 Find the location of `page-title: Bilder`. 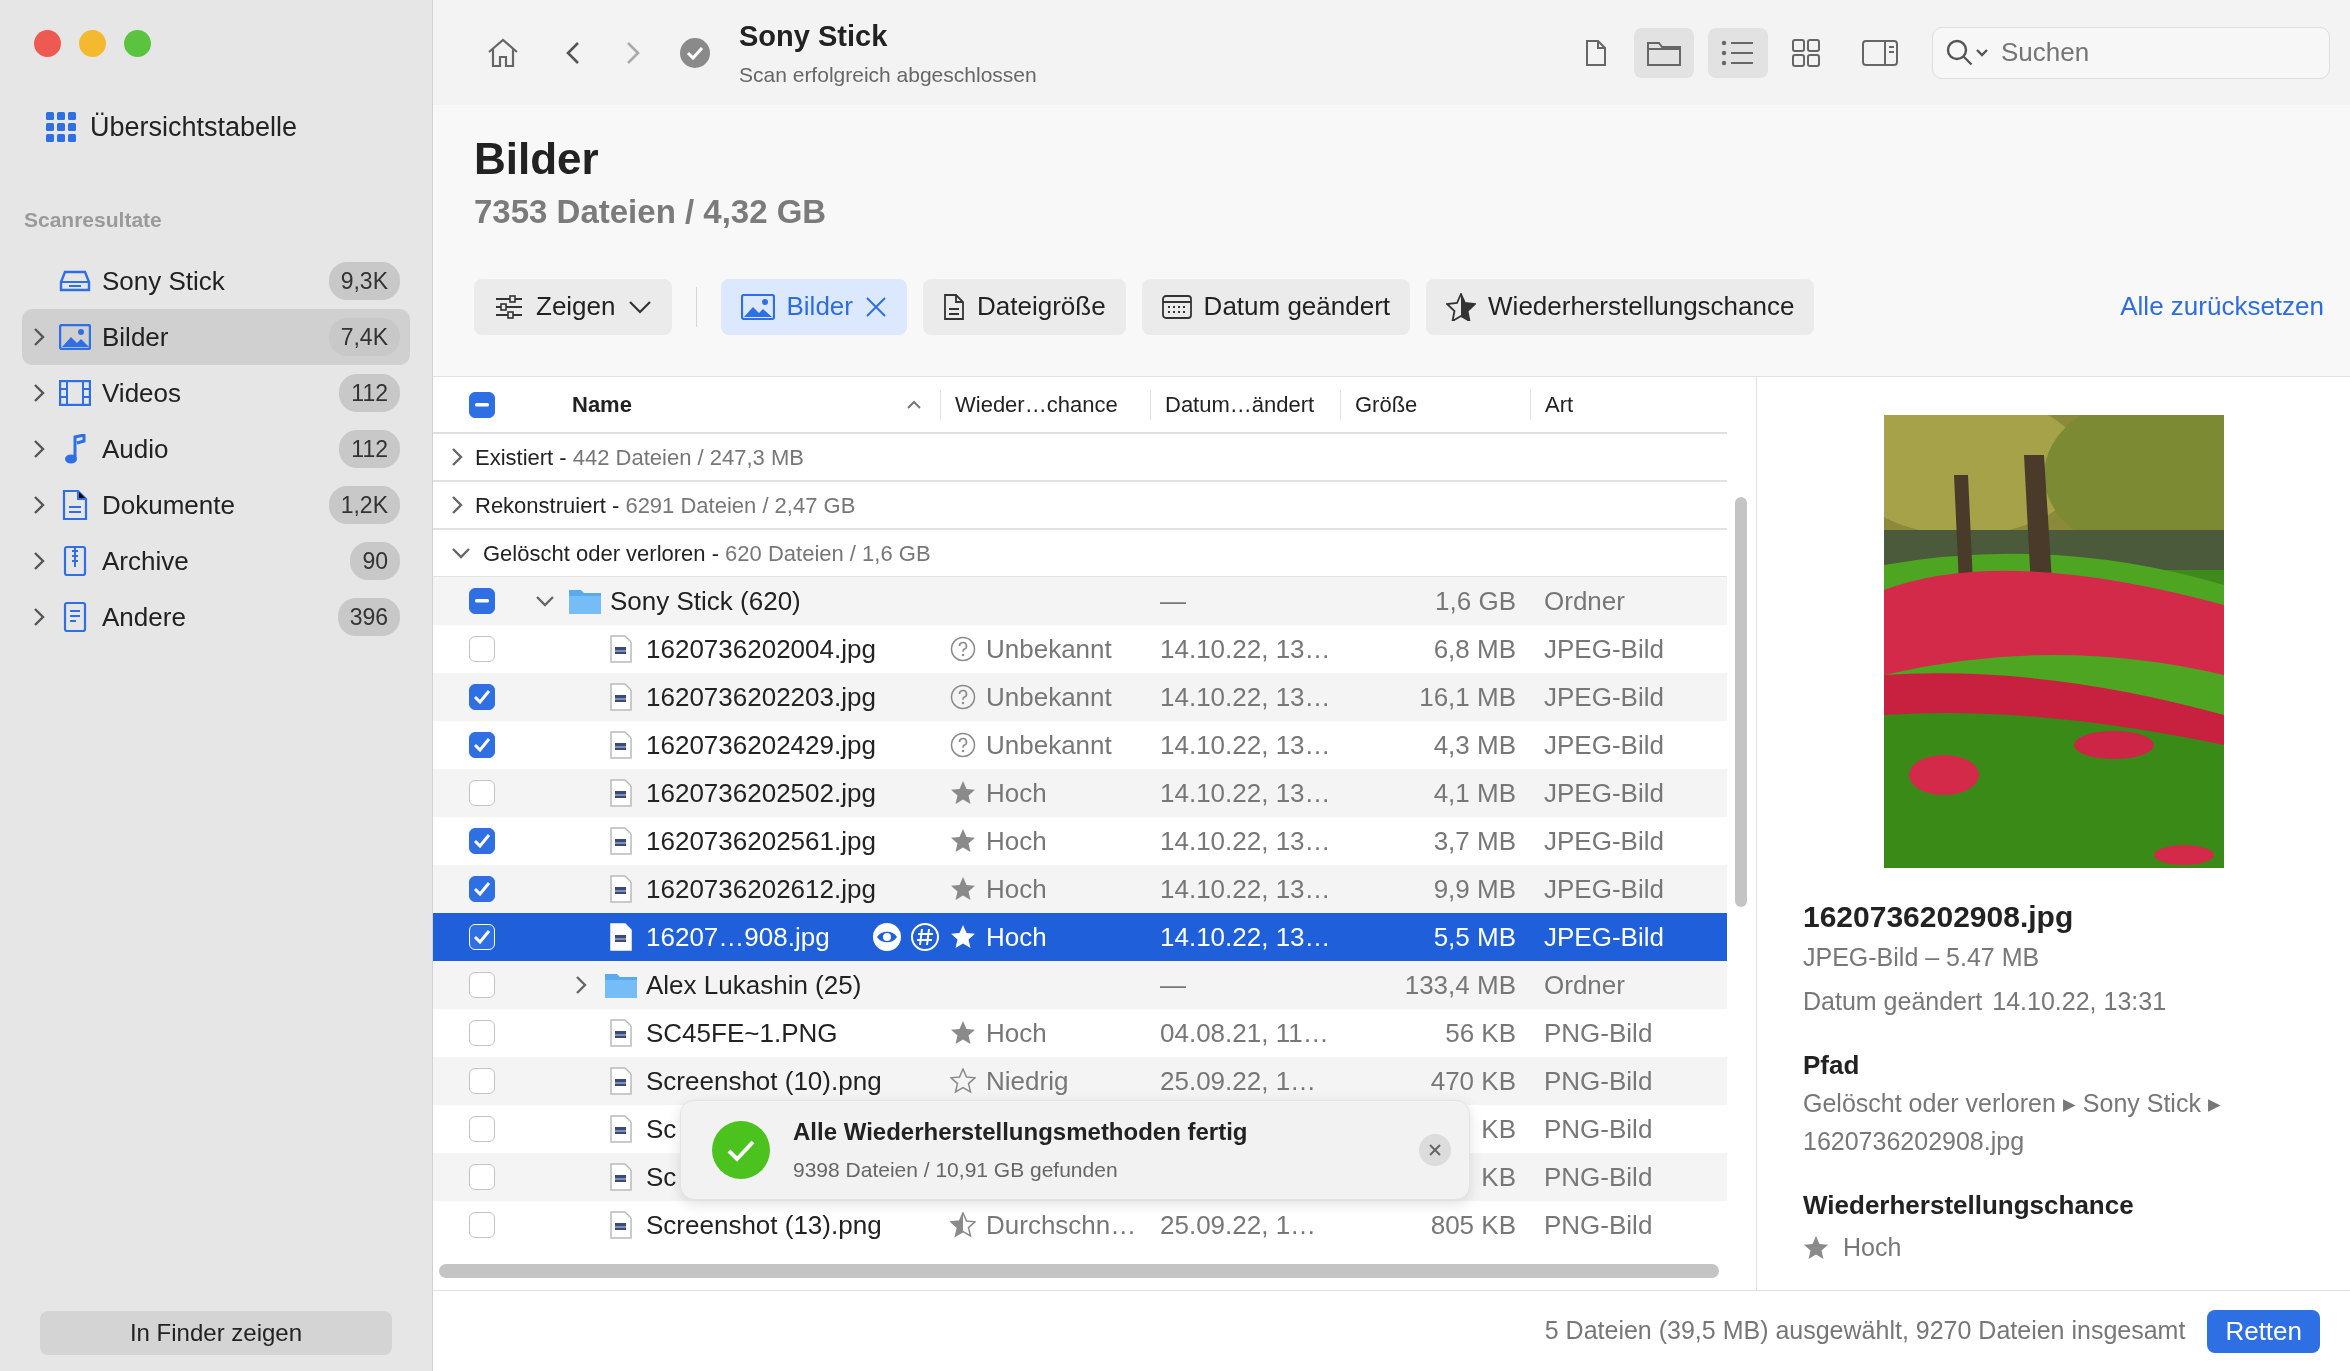

page-title: Bilder is located at coordinates (537, 159).